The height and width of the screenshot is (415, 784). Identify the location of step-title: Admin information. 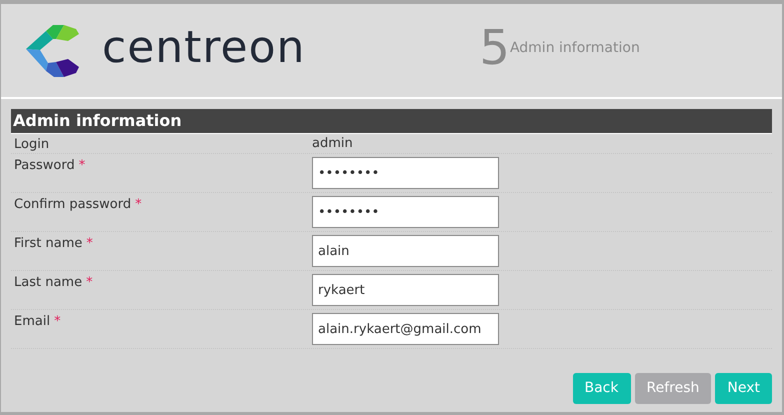
(575, 48).